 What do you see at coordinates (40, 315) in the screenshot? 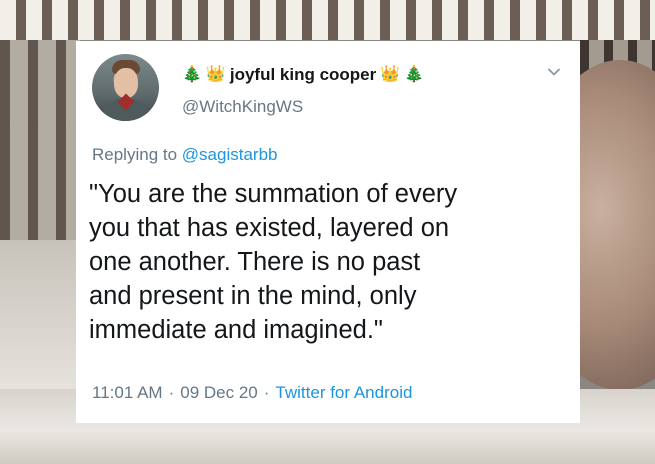
I see `blanket-left` at bounding box center [40, 315].